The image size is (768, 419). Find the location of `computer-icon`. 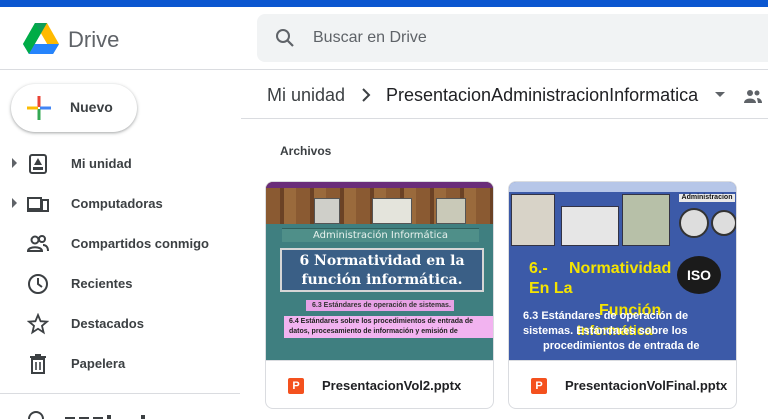

computer-icon is located at coordinates (38, 204).